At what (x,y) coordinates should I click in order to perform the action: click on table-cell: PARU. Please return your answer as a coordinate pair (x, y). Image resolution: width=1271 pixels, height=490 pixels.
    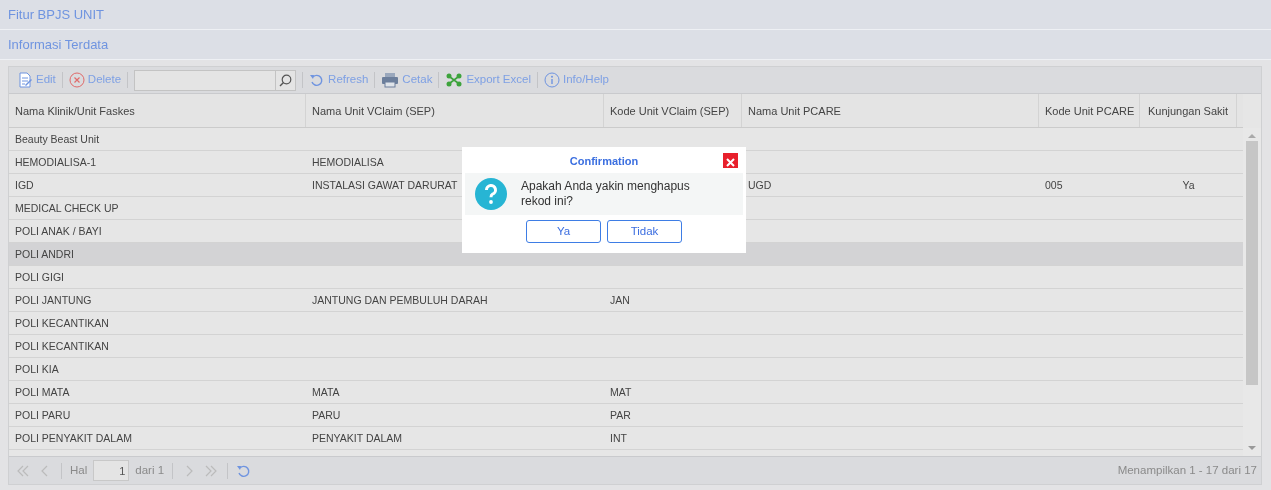
    Looking at the image, I should click on (326, 415).